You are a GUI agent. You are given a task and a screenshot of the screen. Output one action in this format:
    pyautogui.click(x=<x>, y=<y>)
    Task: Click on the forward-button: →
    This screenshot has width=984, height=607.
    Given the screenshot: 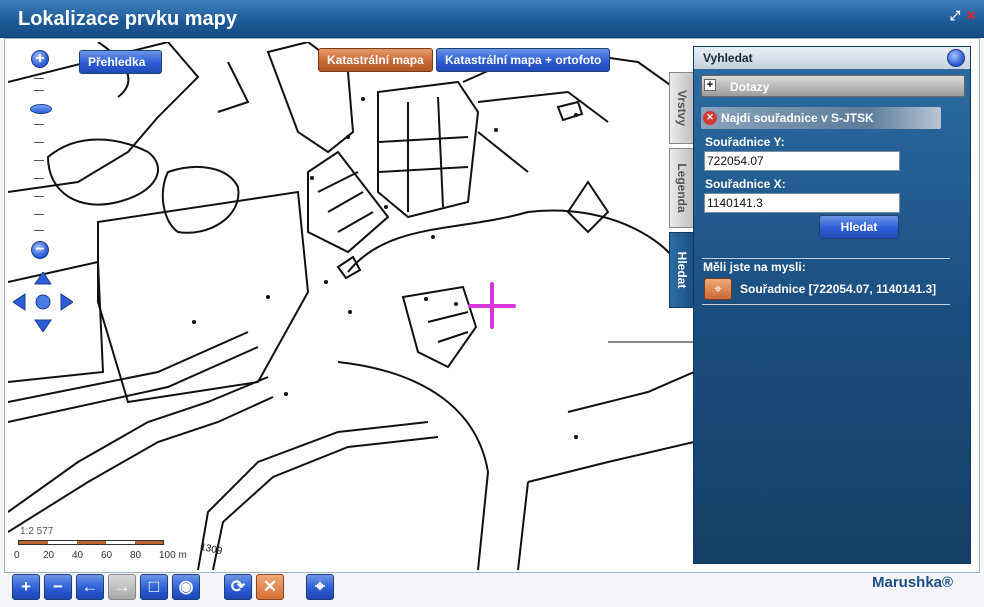 What is the action you would take?
    pyautogui.click(x=122, y=587)
    